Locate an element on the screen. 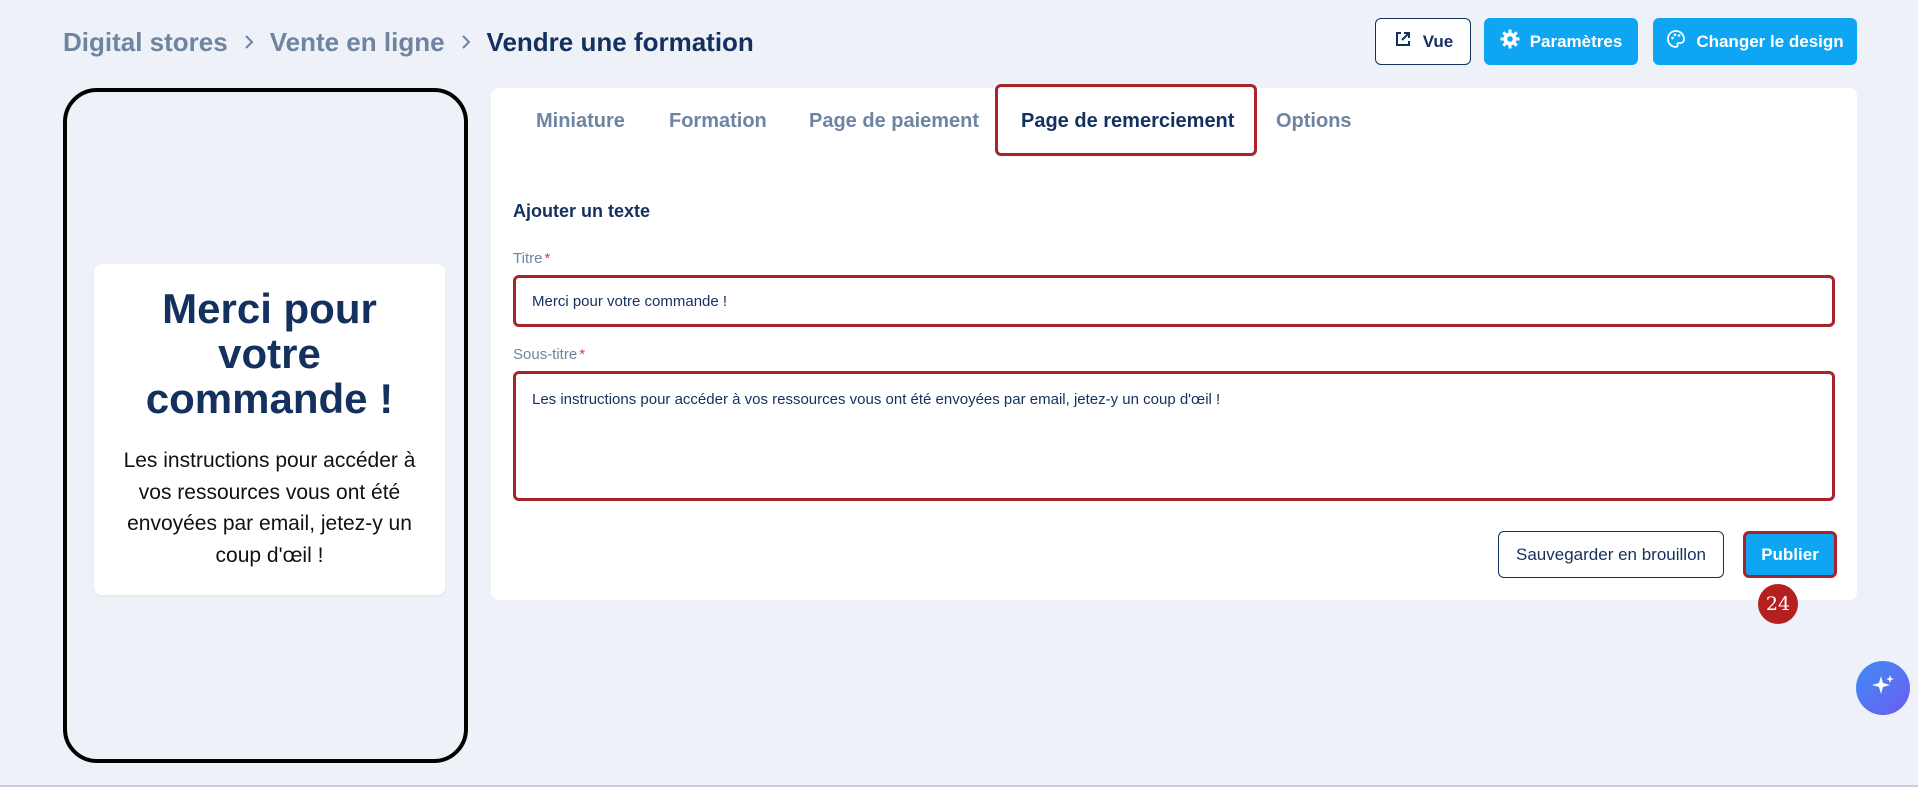 The width and height of the screenshot is (1918, 787). ai-assistant-button is located at coordinates (1883, 688).